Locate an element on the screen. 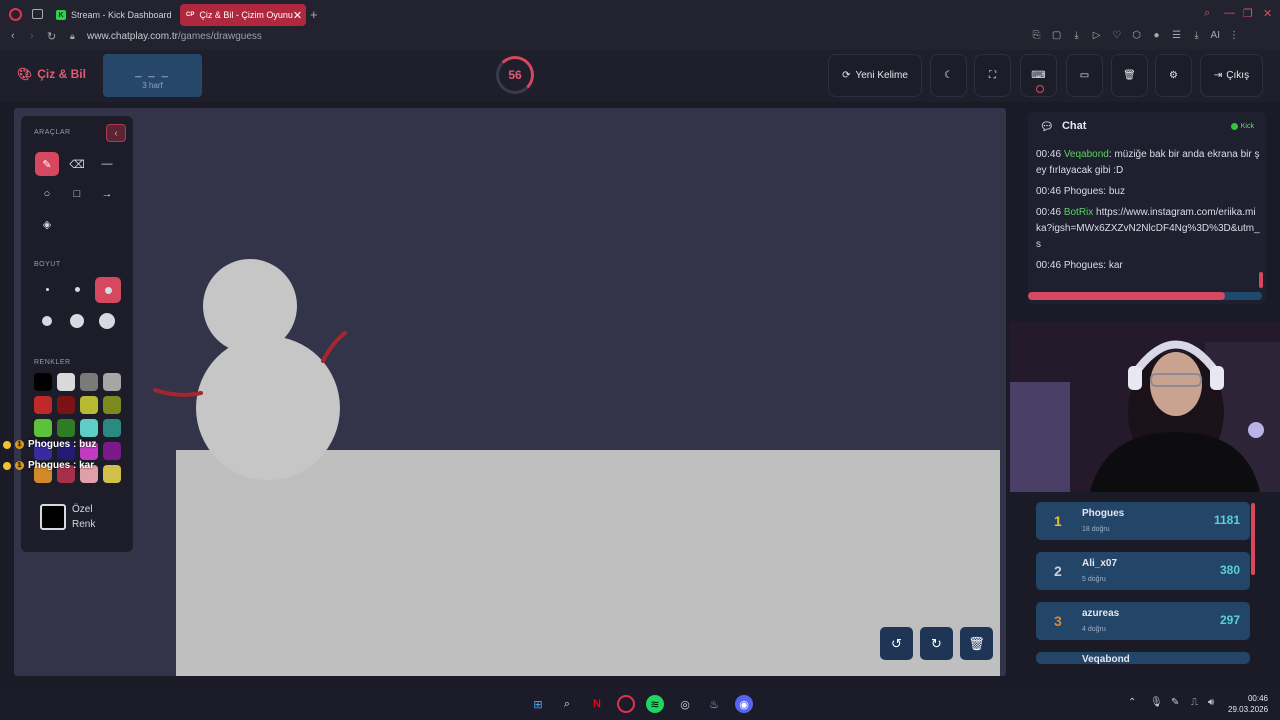  arrow-tool: → is located at coordinates (107, 194).